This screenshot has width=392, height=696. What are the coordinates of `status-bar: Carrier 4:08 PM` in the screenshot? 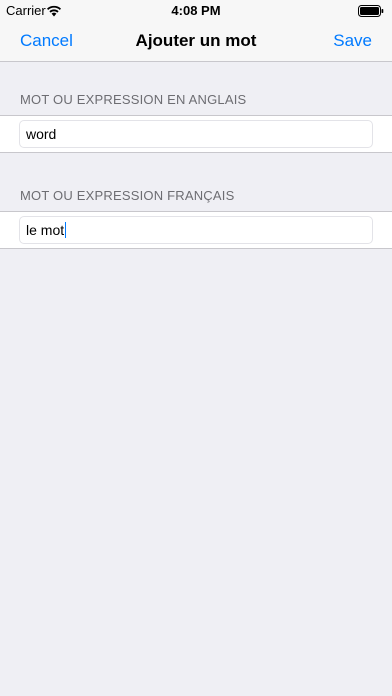 It's located at (196, 11).